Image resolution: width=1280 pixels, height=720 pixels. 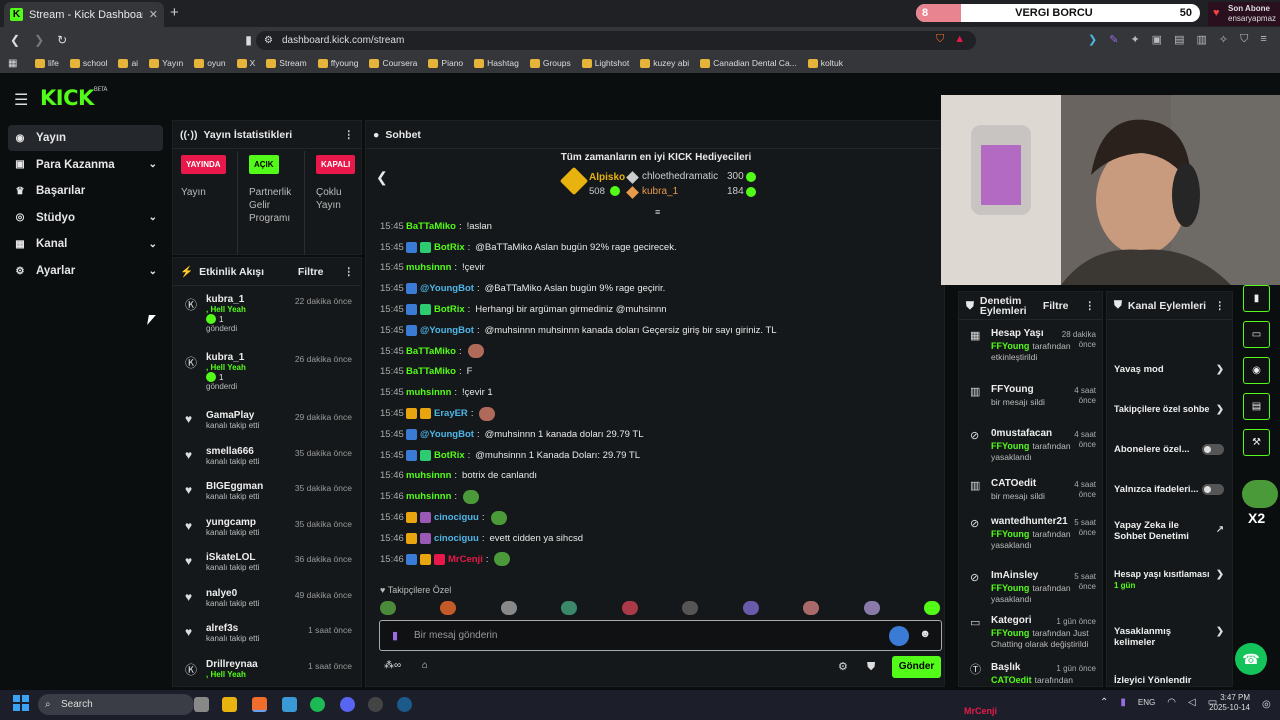 I want to click on message-user: muhsinnn, so click(x=428, y=475).